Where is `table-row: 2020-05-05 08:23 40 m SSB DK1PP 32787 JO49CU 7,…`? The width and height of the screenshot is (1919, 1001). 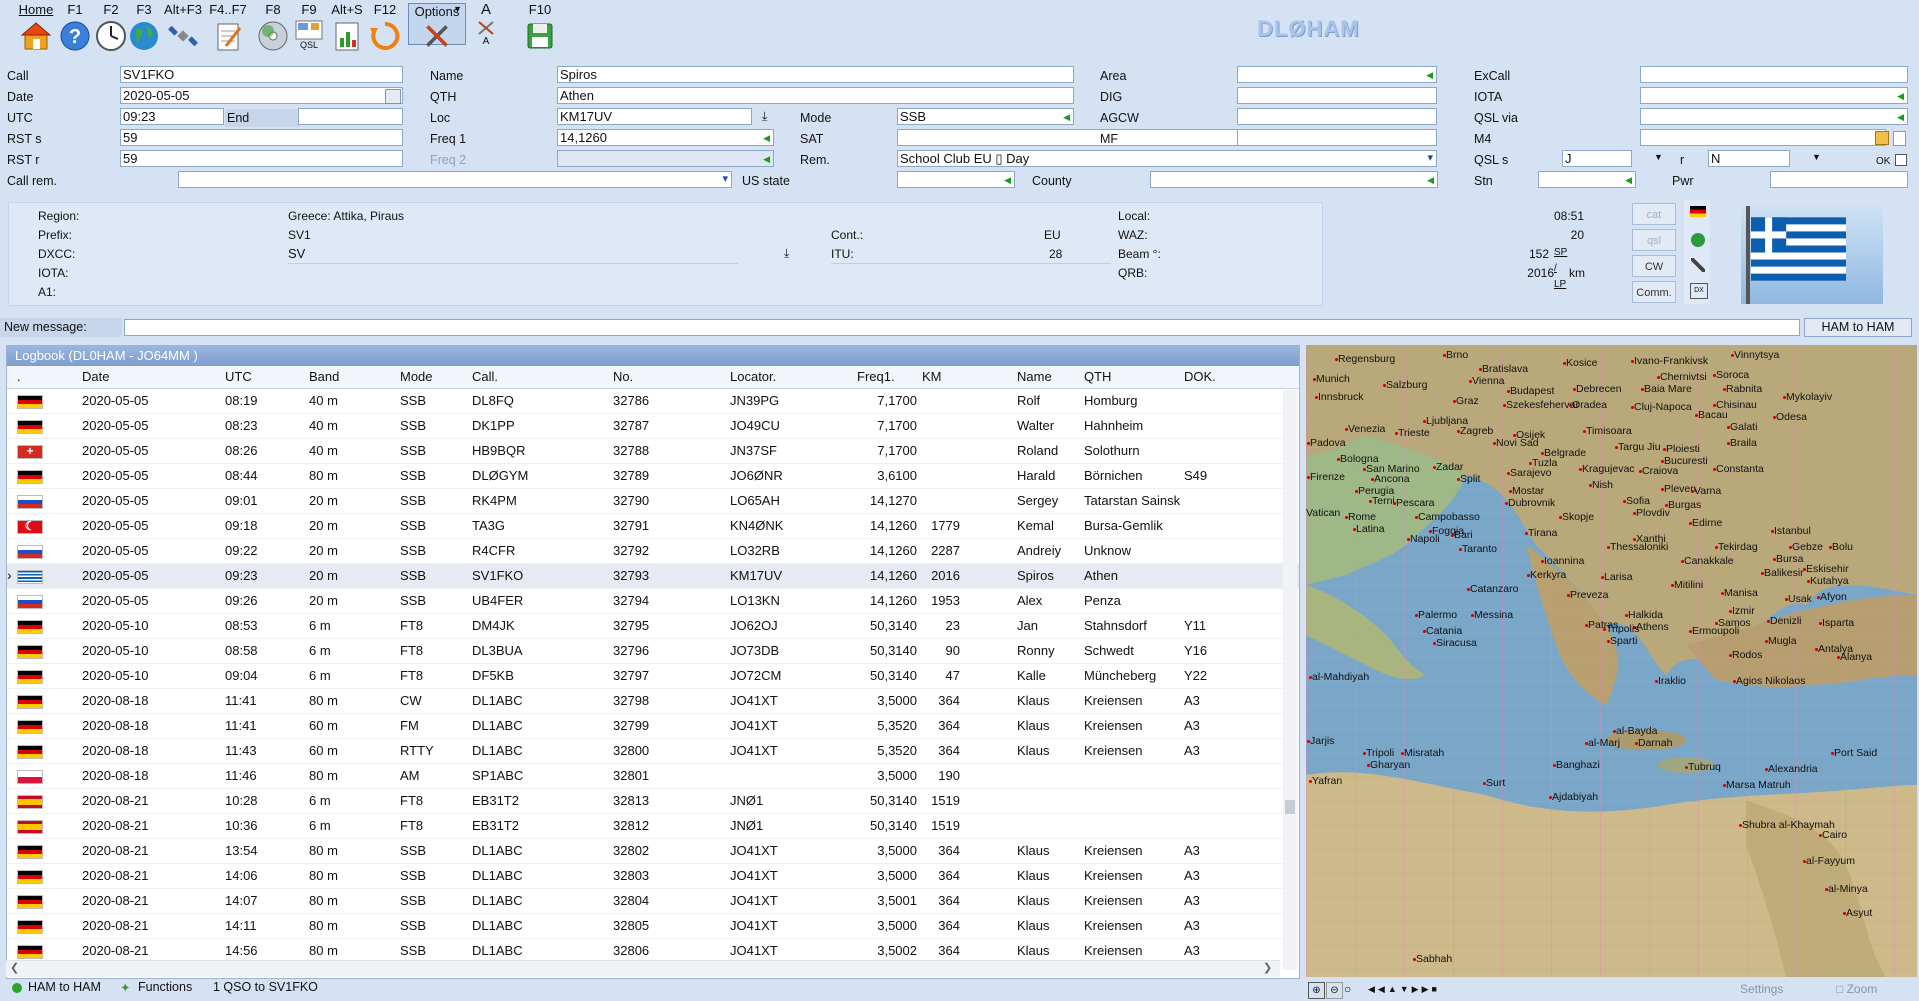 table-row: 2020-05-05 08:23 40 m SSB DK1PP 32787 JO49CU 7,… is located at coordinates (653, 426).